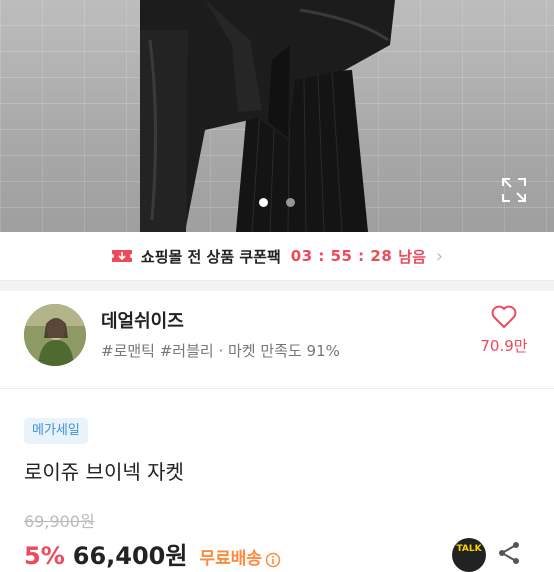  What do you see at coordinates (142, 320) in the screenshot?
I see `shop-name: 데얼쉬이즈` at bounding box center [142, 320].